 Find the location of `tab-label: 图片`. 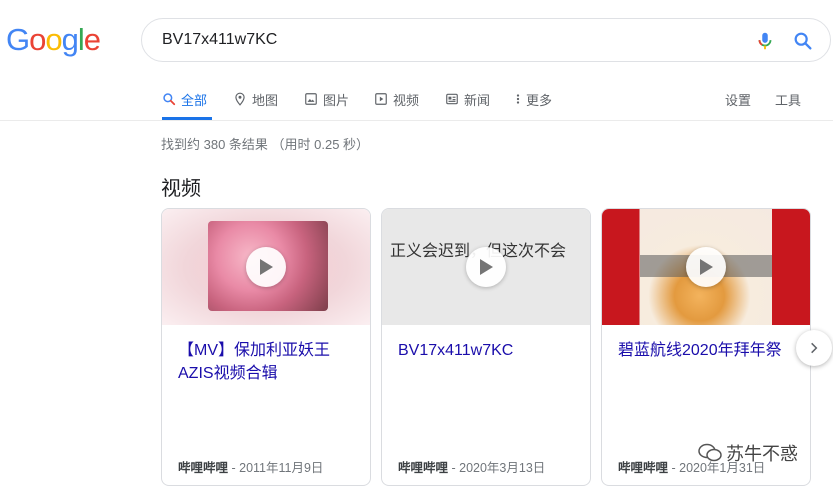

tab-label: 图片 is located at coordinates (336, 100).